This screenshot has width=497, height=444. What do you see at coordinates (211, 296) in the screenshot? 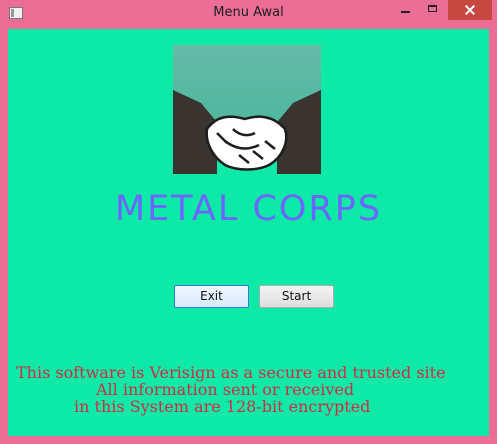
I see `exit-button: Exit` at bounding box center [211, 296].